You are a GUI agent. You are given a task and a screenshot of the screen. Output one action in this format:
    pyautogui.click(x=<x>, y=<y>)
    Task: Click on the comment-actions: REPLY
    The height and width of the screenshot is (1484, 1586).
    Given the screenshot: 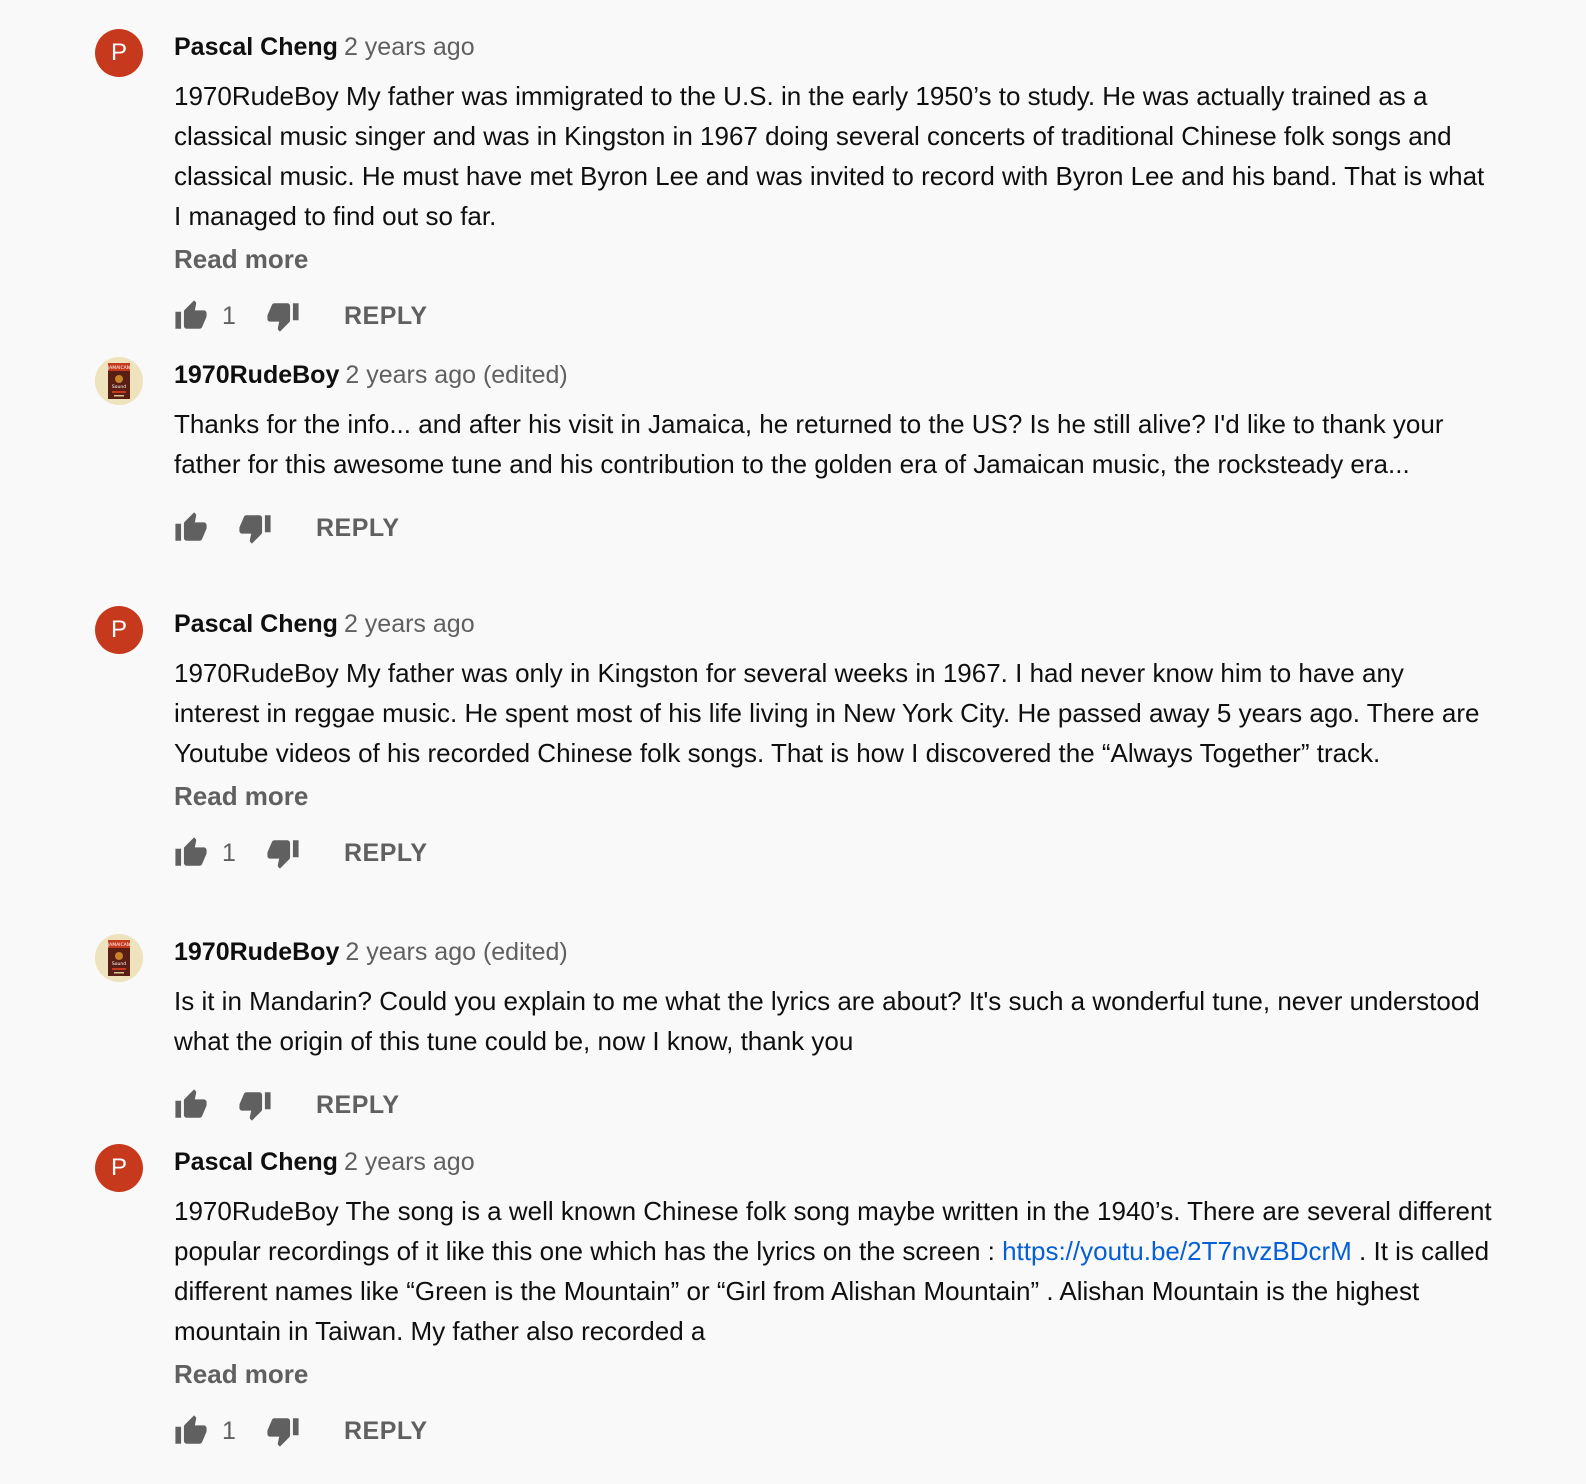 What is the action you would take?
    pyautogui.click(x=834, y=528)
    